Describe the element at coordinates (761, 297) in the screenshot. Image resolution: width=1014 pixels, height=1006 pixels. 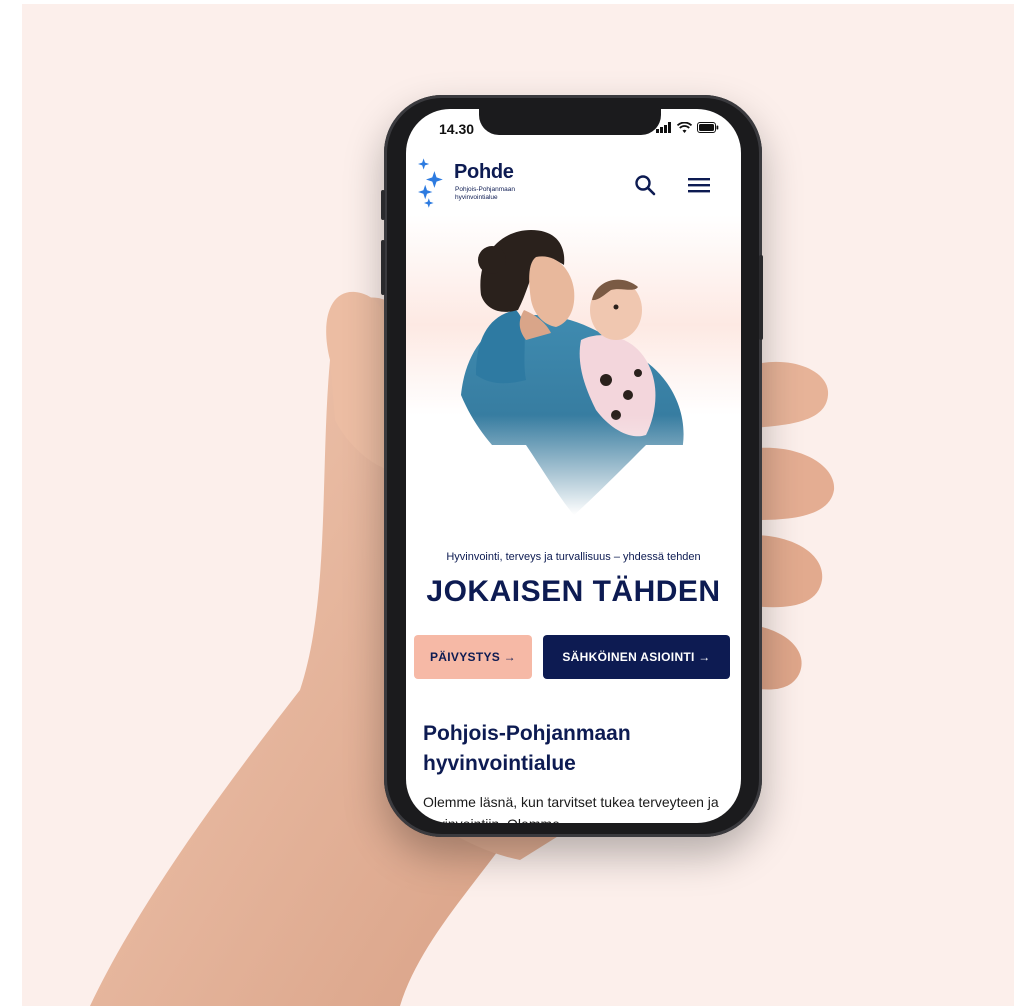
I see `phone-power-button` at that location.